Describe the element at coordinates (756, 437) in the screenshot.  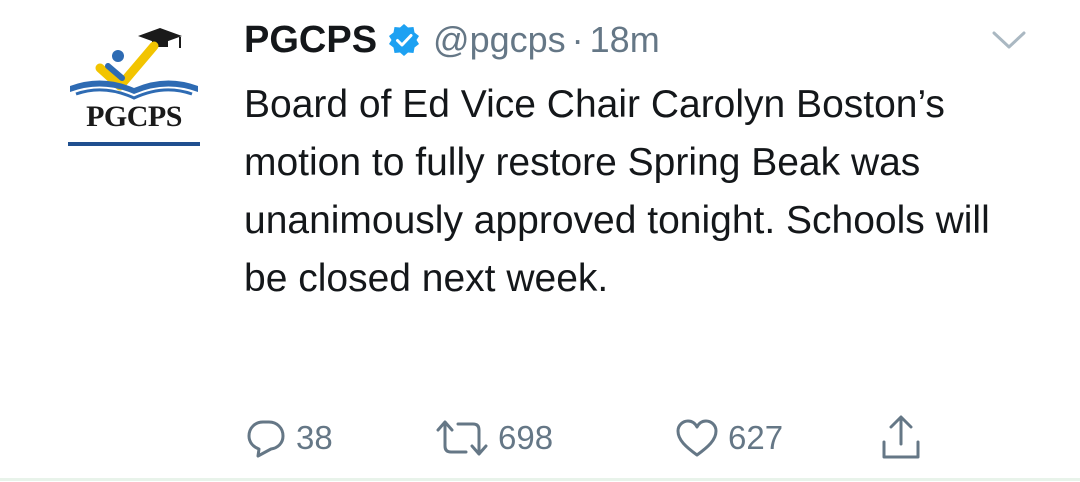
I see `like-count: 627` at that location.